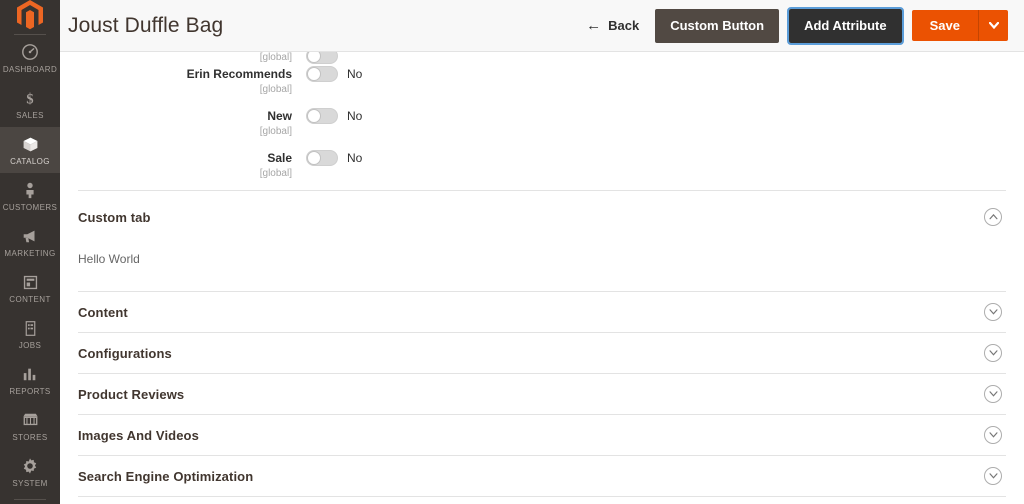 The height and width of the screenshot is (504, 1024). What do you see at coordinates (239, 74) in the screenshot?
I see `field-label-text: Erin Recommends` at bounding box center [239, 74].